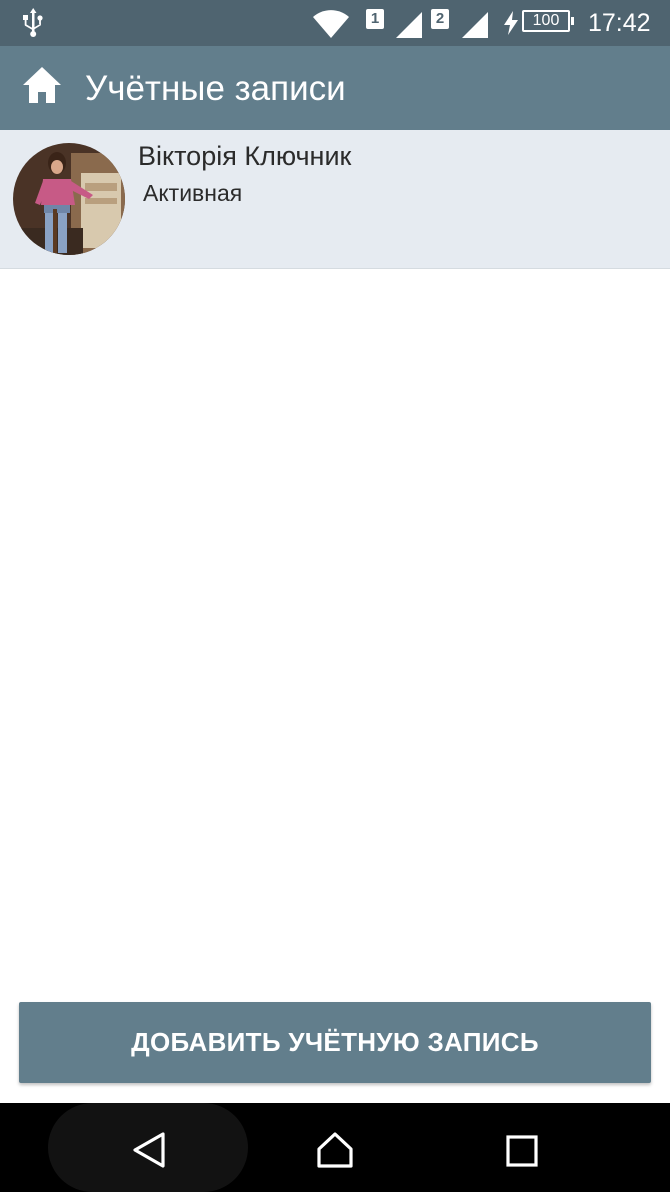  I want to click on navigation-bar, so click(335, 1147).